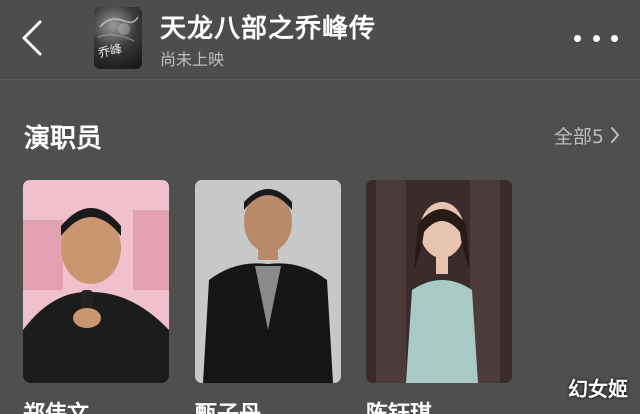 The image size is (640, 414). Describe the element at coordinates (615, 135) in the screenshot. I see `chevron-right-icon` at that location.